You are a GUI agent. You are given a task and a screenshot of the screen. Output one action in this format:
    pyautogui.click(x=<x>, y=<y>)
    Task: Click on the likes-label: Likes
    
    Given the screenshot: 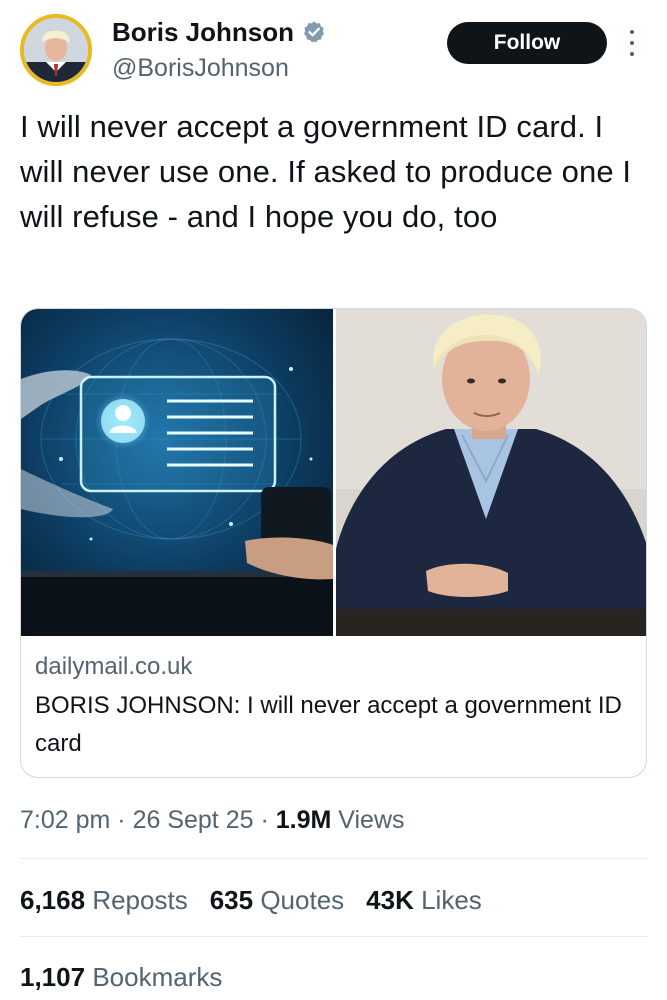 What is the action you would take?
    pyautogui.click(x=451, y=900)
    